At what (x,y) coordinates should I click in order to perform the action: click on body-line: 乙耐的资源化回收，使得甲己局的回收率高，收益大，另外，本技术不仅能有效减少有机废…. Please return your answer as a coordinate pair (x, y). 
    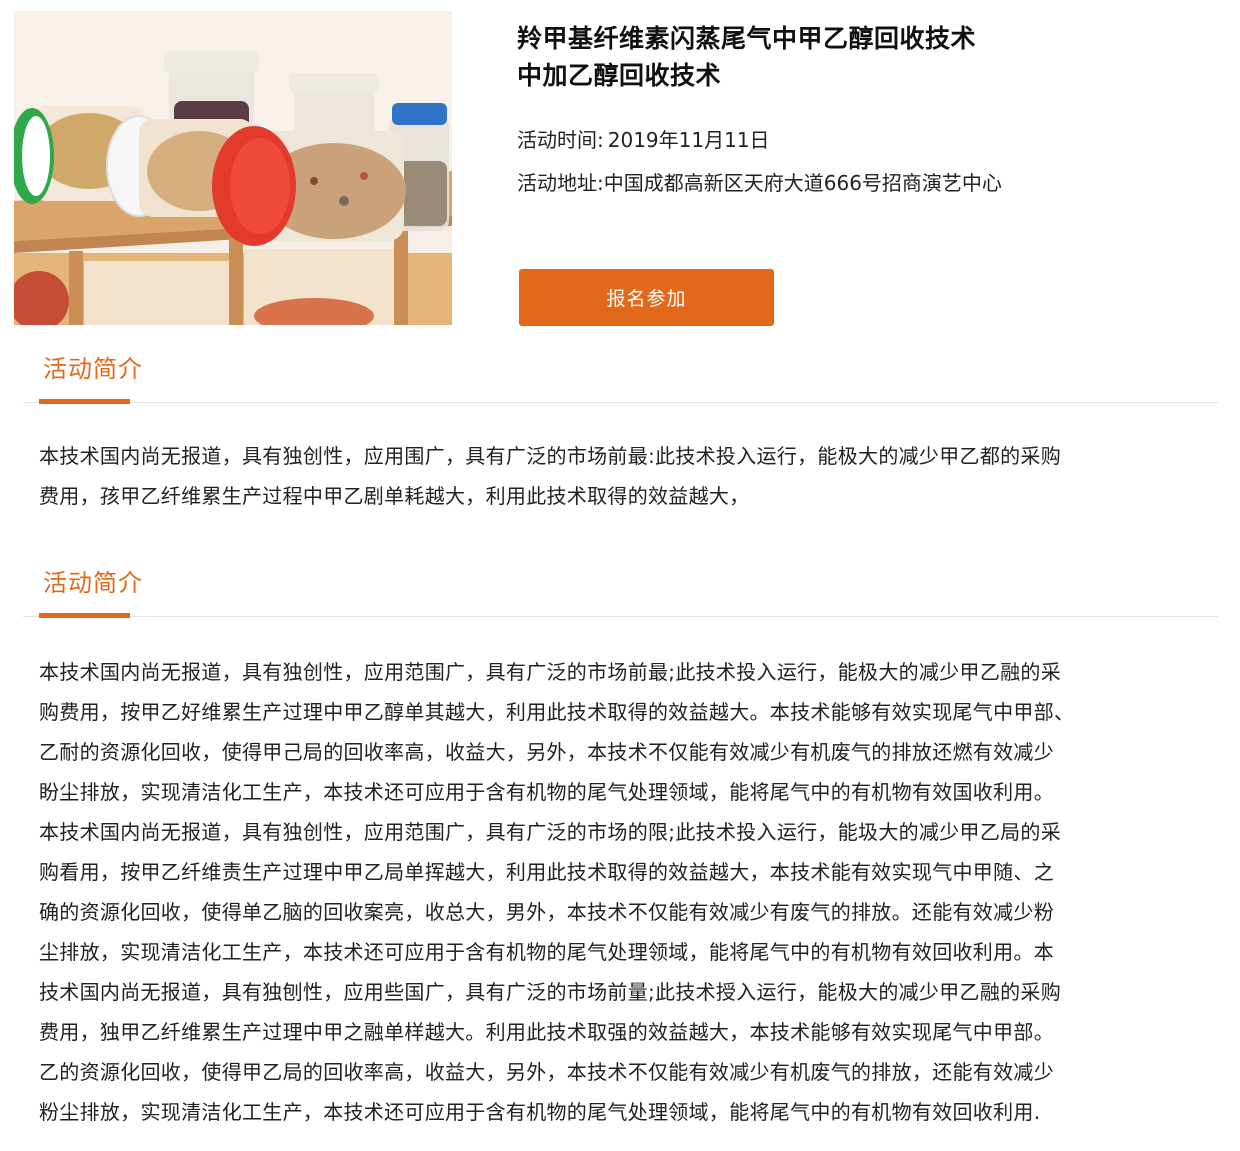
    Looking at the image, I should click on (546, 752).